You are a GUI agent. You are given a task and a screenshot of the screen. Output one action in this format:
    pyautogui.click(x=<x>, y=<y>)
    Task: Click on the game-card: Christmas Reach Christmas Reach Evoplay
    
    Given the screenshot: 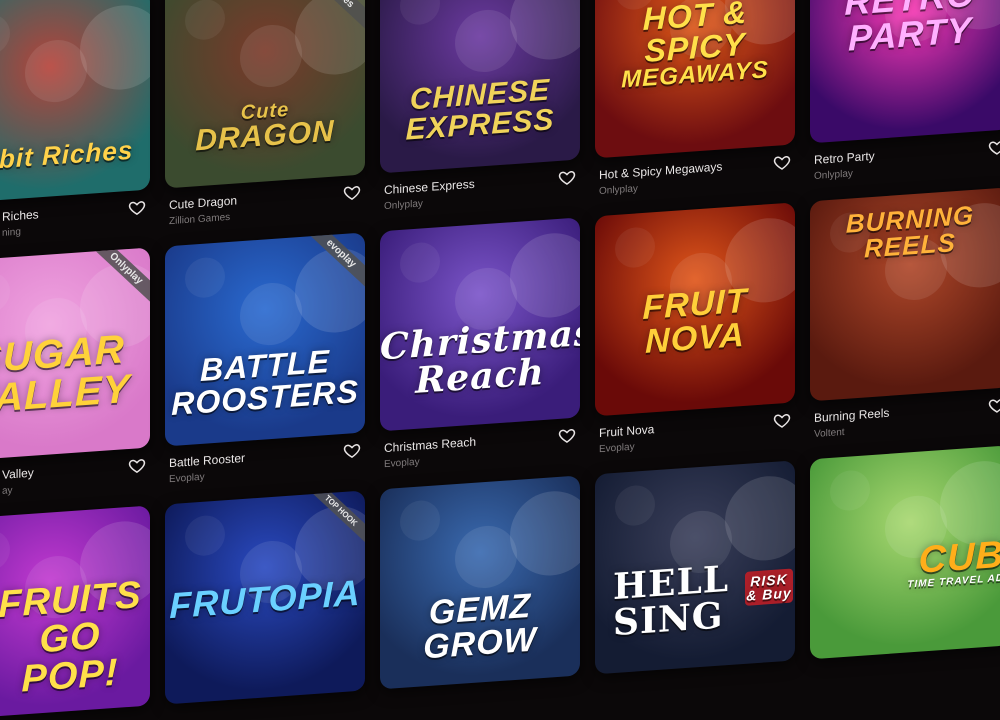 What is the action you would take?
    pyautogui.click(x=480, y=346)
    